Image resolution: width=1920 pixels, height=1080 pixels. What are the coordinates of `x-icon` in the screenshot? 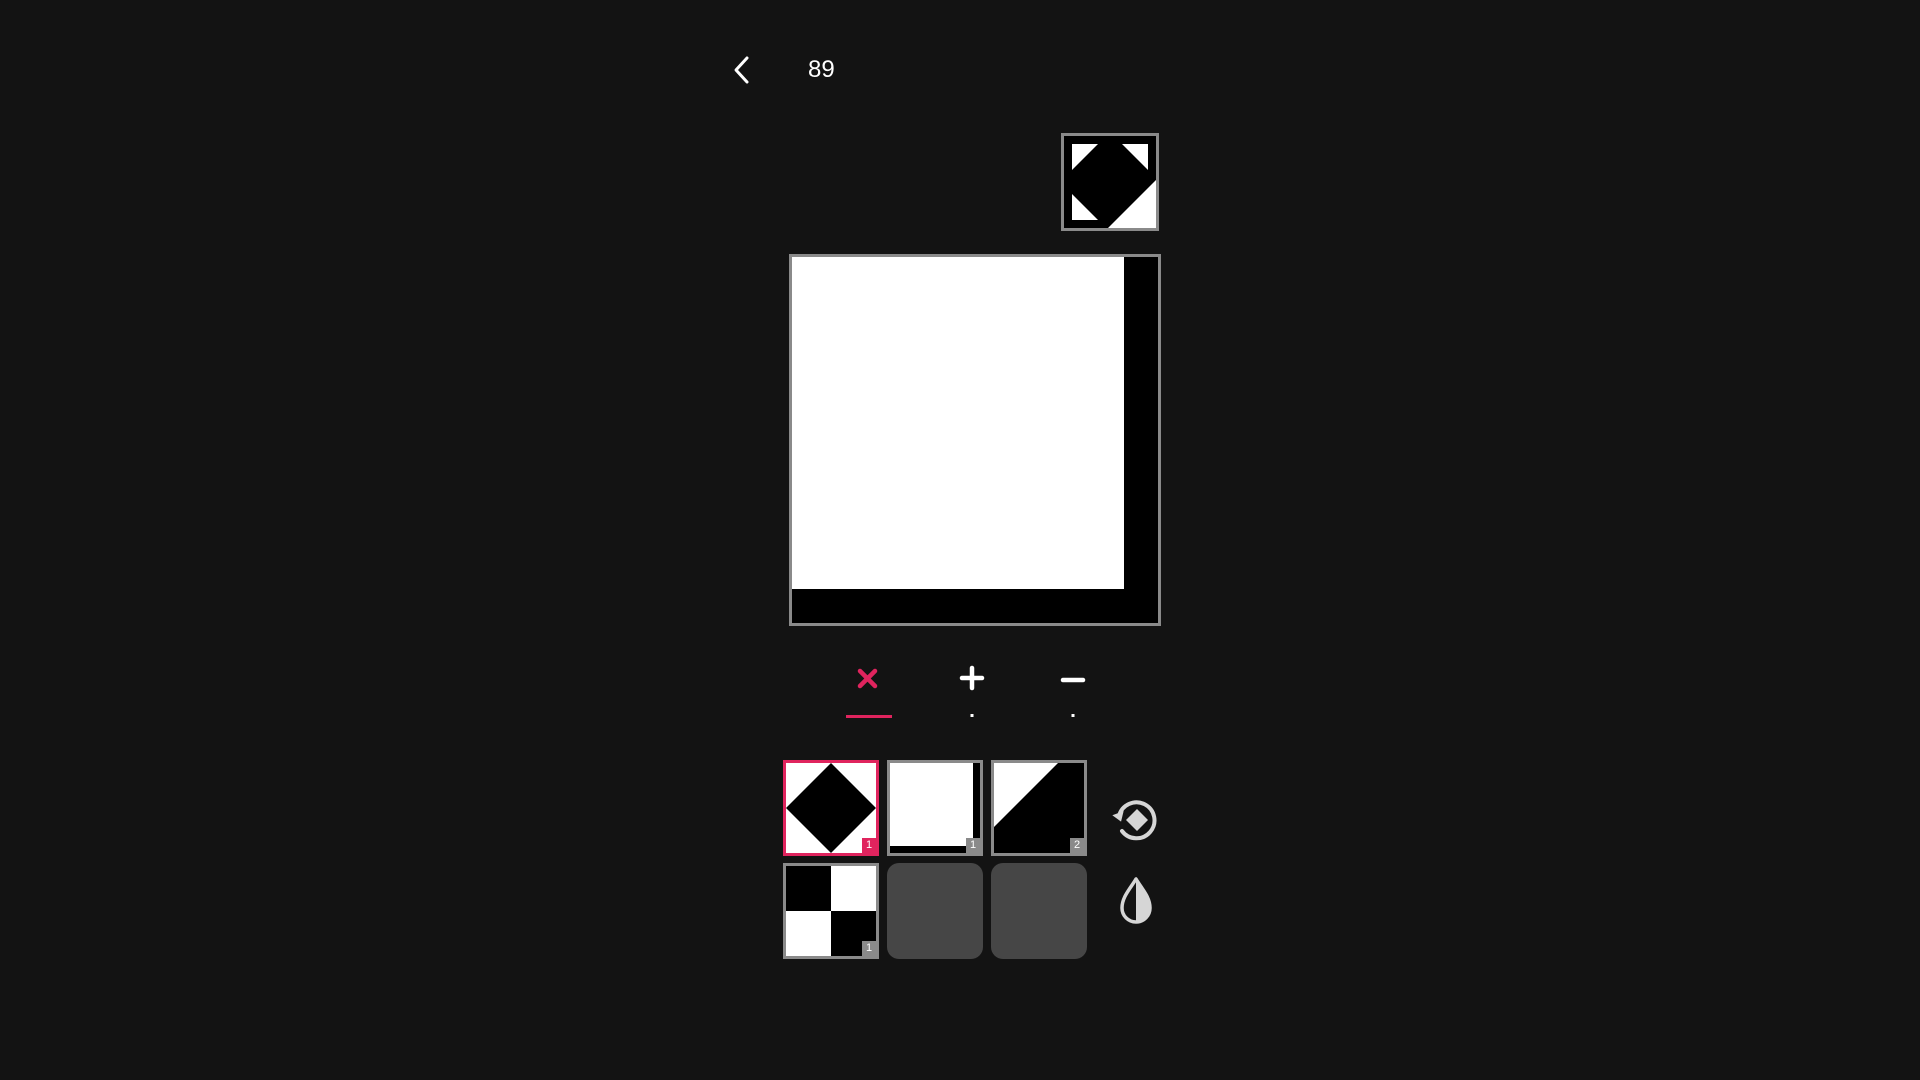 It's located at (867, 678).